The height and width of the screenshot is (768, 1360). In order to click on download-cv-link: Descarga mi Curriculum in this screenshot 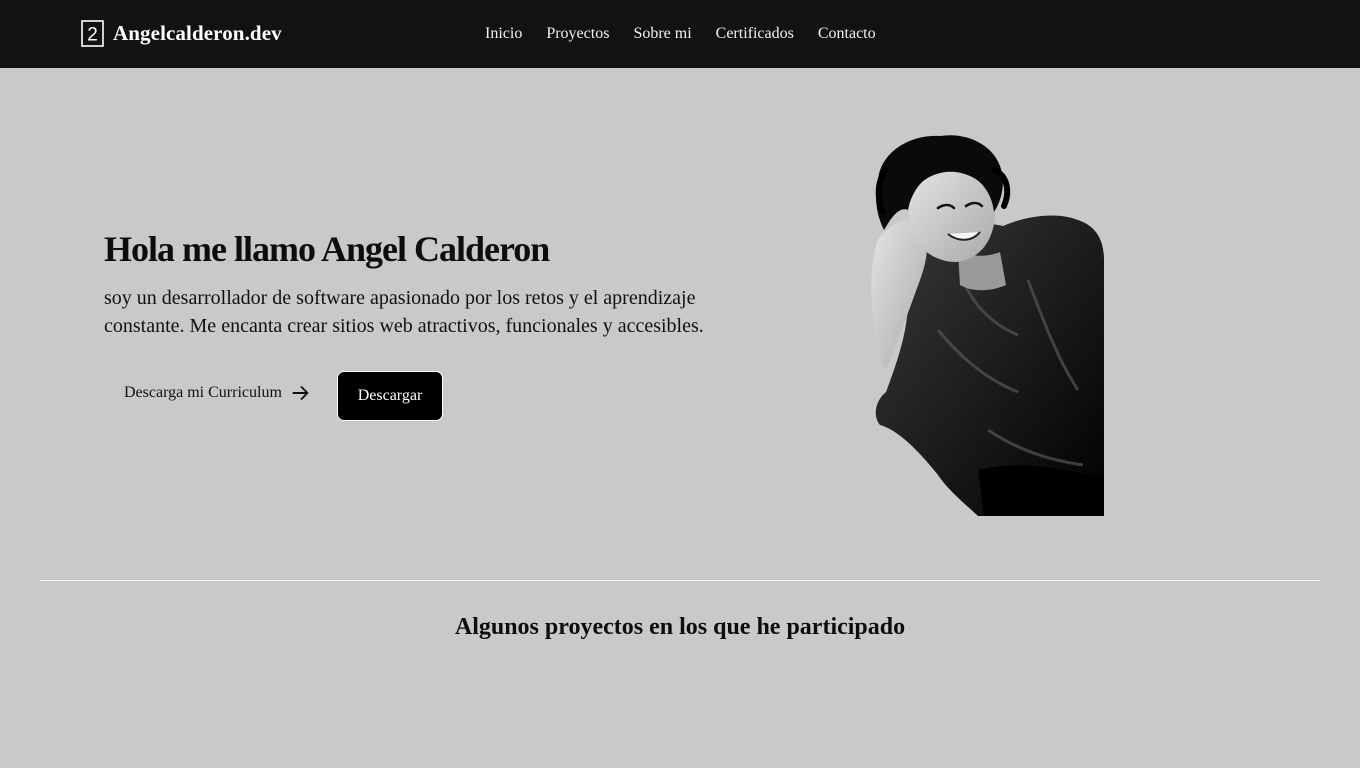, I will do `click(217, 393)`.